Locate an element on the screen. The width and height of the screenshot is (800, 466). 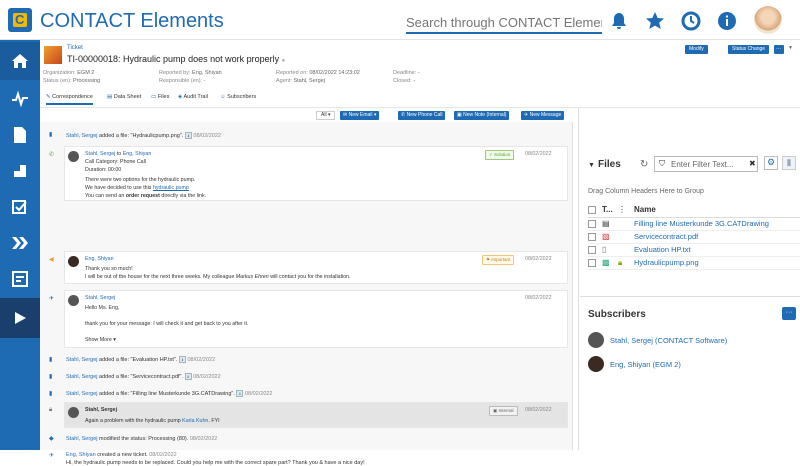
hydraulic-pump-link: hydraulic pump is located at coordinates (171, 188).